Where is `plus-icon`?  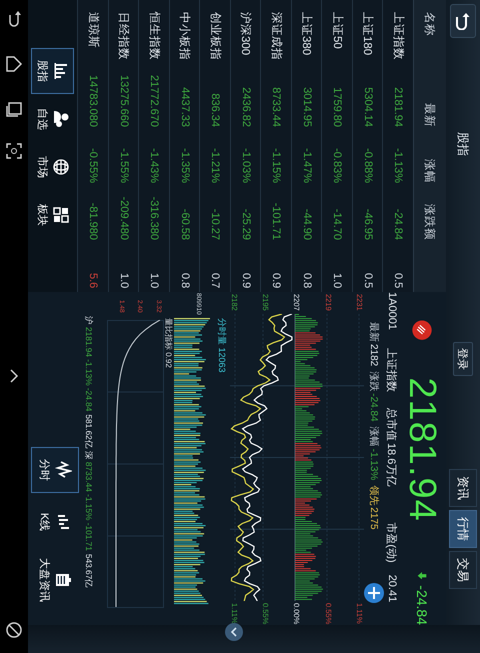 plus-icon is located at coordinates (374, 593).